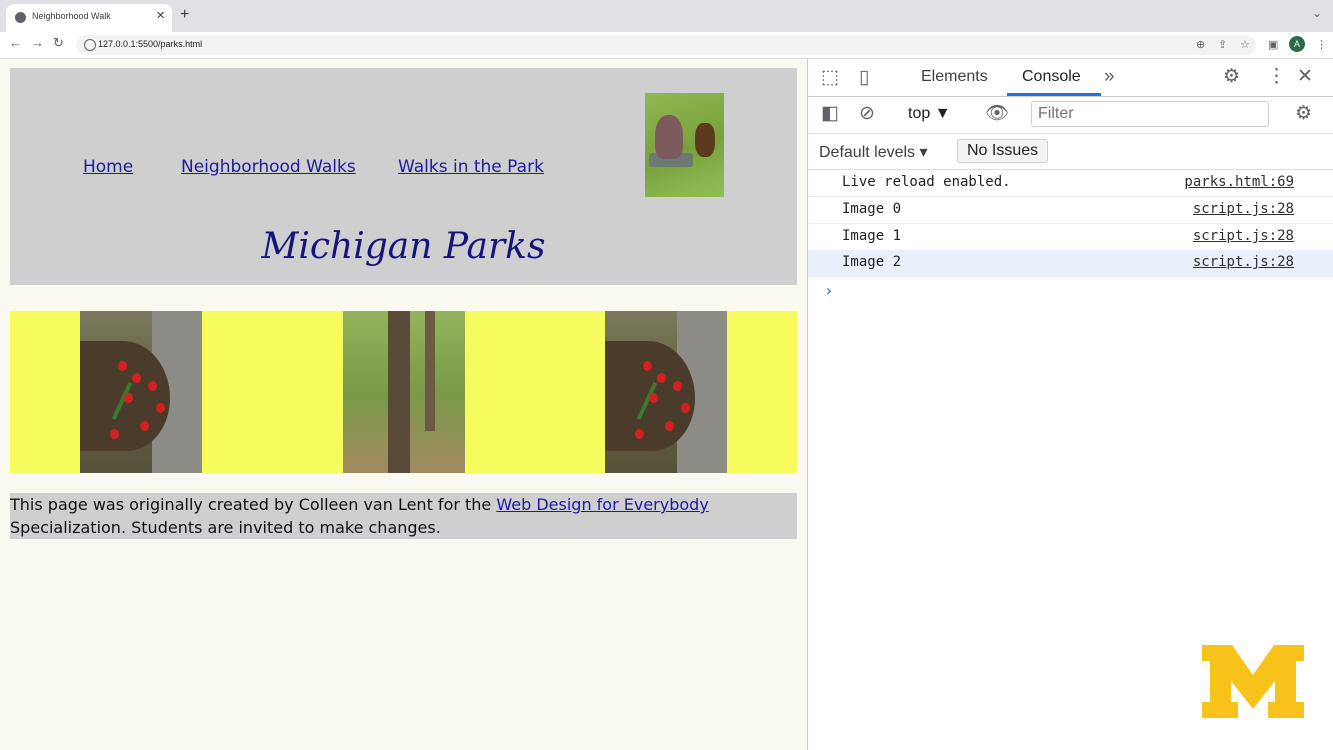 The height and width of the screenshot is (750, 1333). I want to click on image-gallery, so click(403, 392).